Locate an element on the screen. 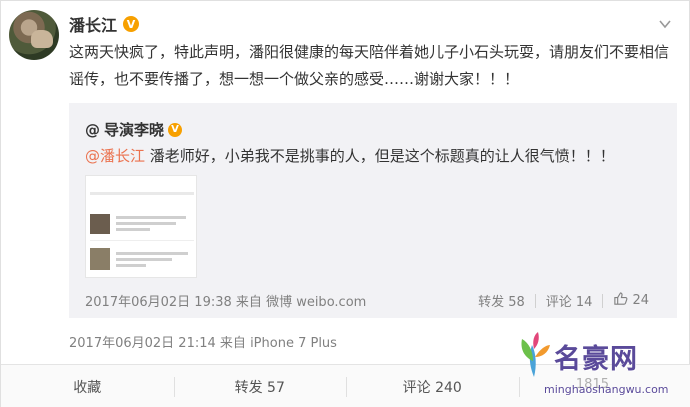 The height and width of the screenshot is (407, 690). screenshot-thumbnail is located at coordinates (141, 226).